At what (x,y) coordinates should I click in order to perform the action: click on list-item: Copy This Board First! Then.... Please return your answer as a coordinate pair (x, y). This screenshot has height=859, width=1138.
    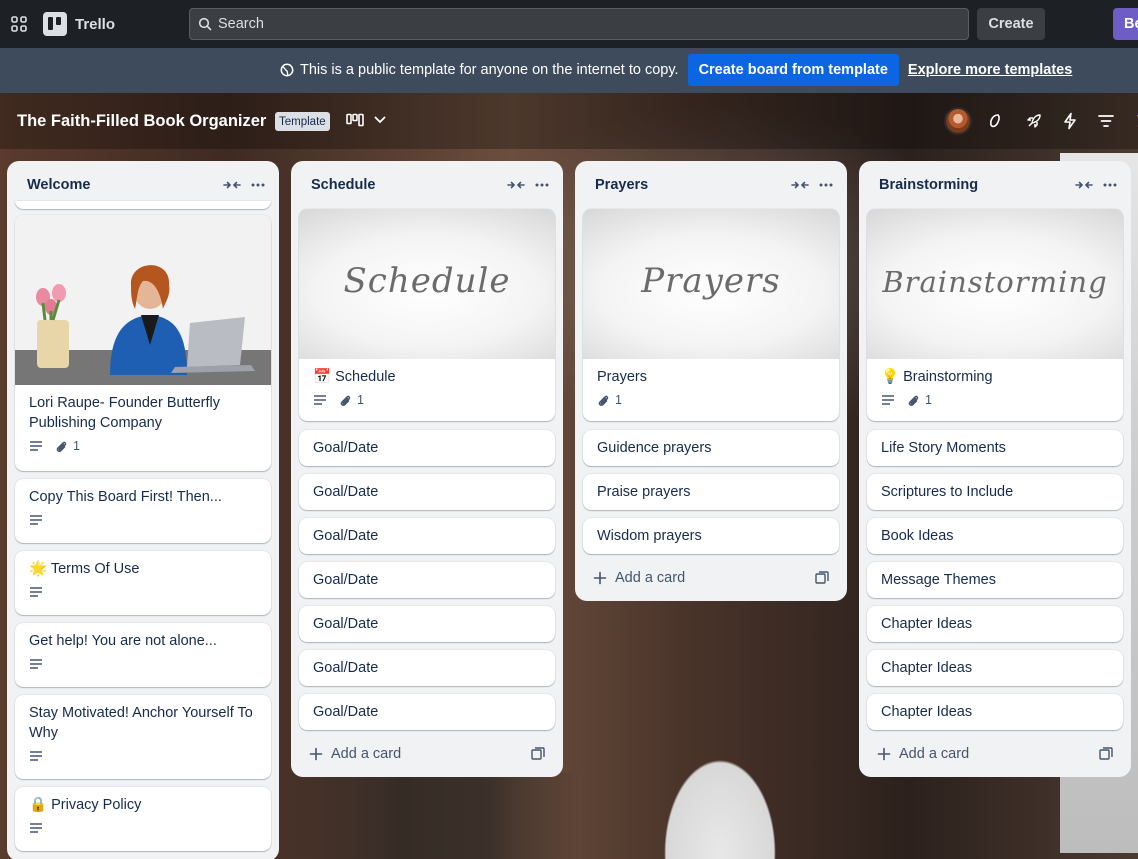
    Looking at the image, I should click on (143, 511).